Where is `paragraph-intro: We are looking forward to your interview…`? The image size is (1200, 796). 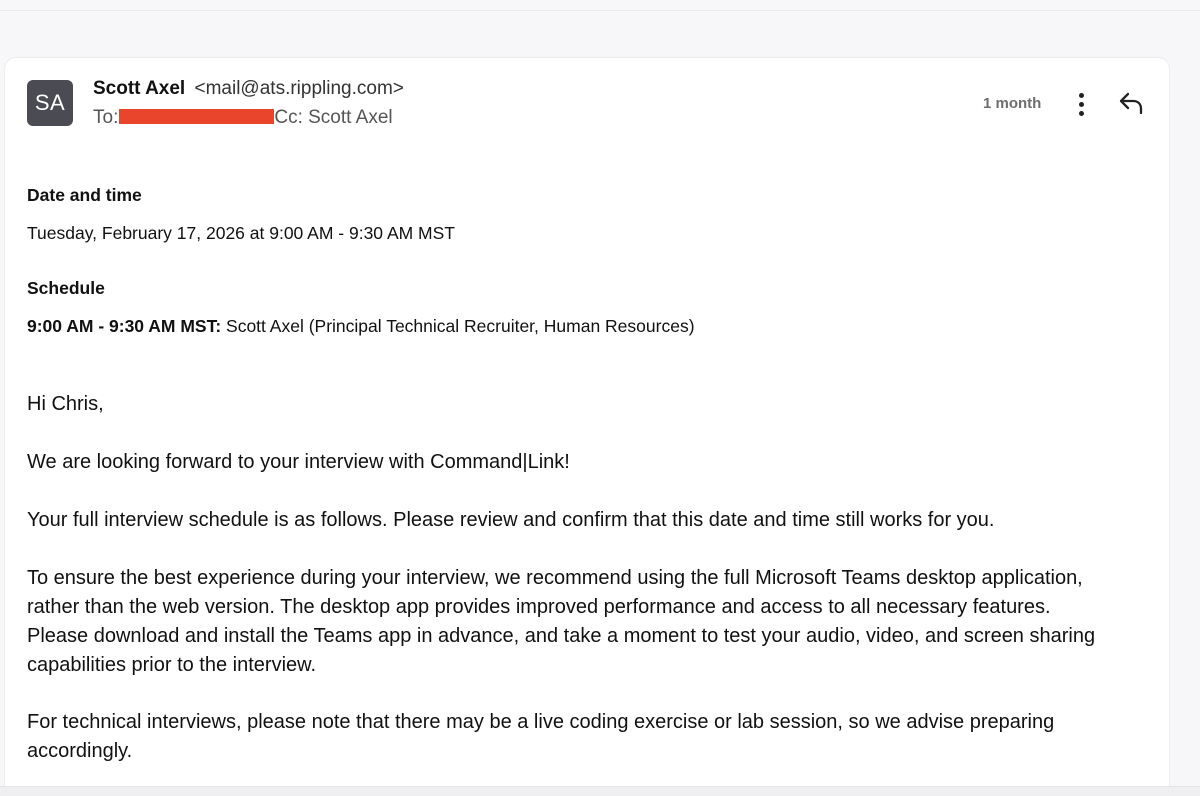
paragraph-intro: We are looking forward to your interview… is located at coordinates (298, 462).